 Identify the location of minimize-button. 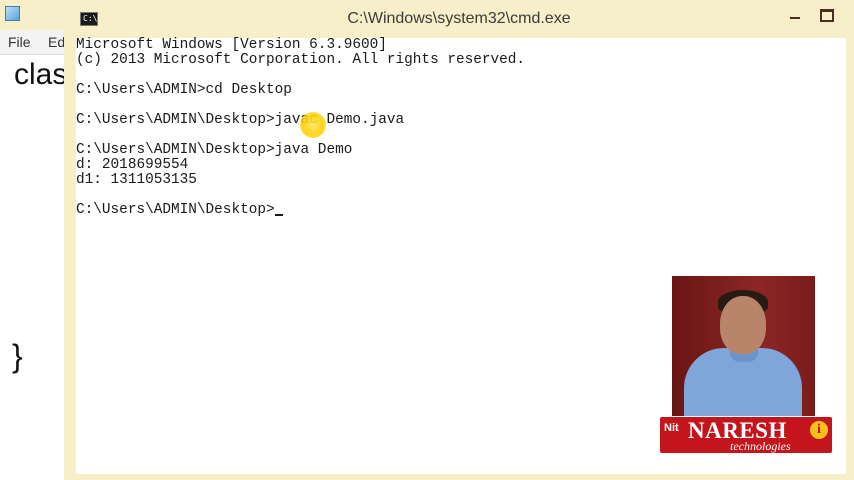
(795, 15).